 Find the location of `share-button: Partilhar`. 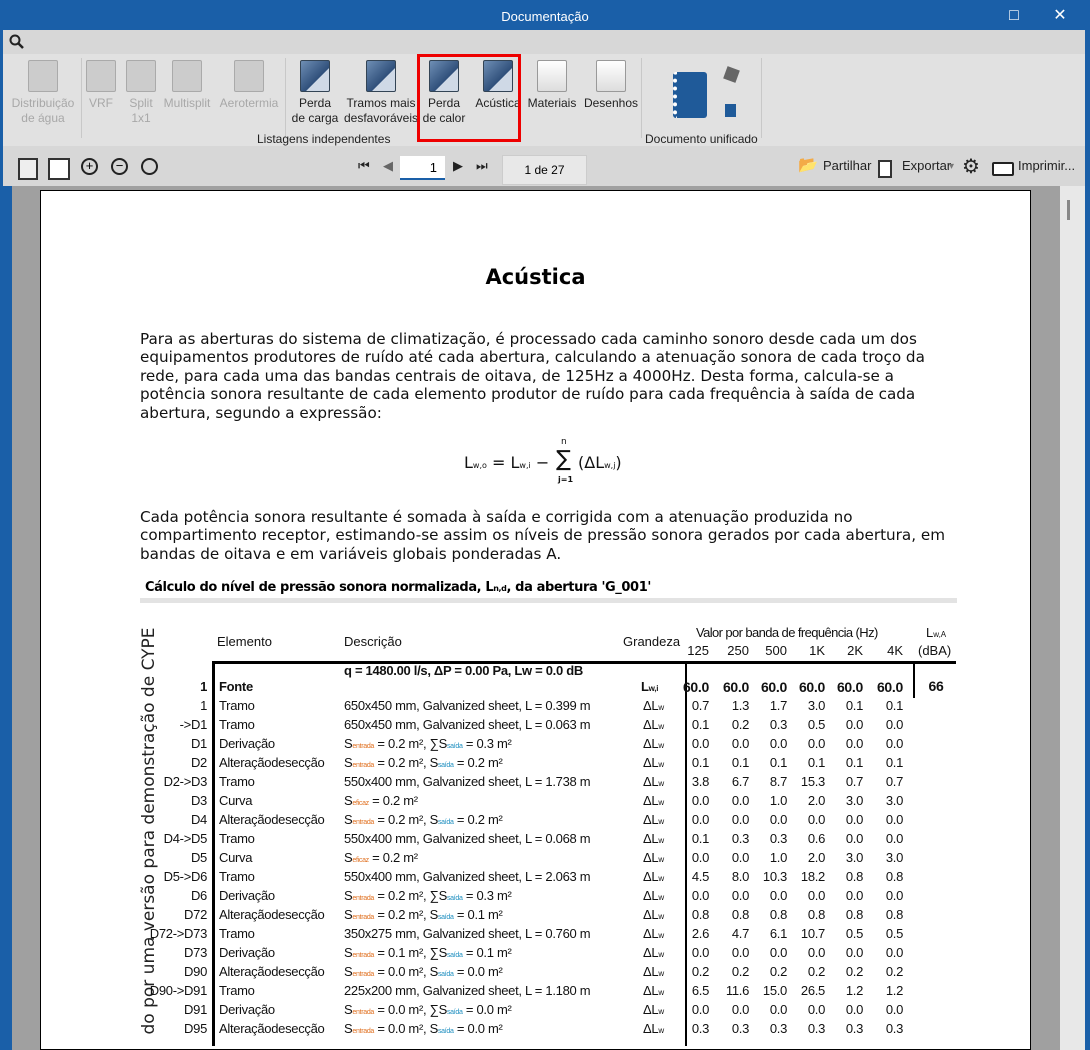

share-button: Partilhar is located at coordinates (847, 165).